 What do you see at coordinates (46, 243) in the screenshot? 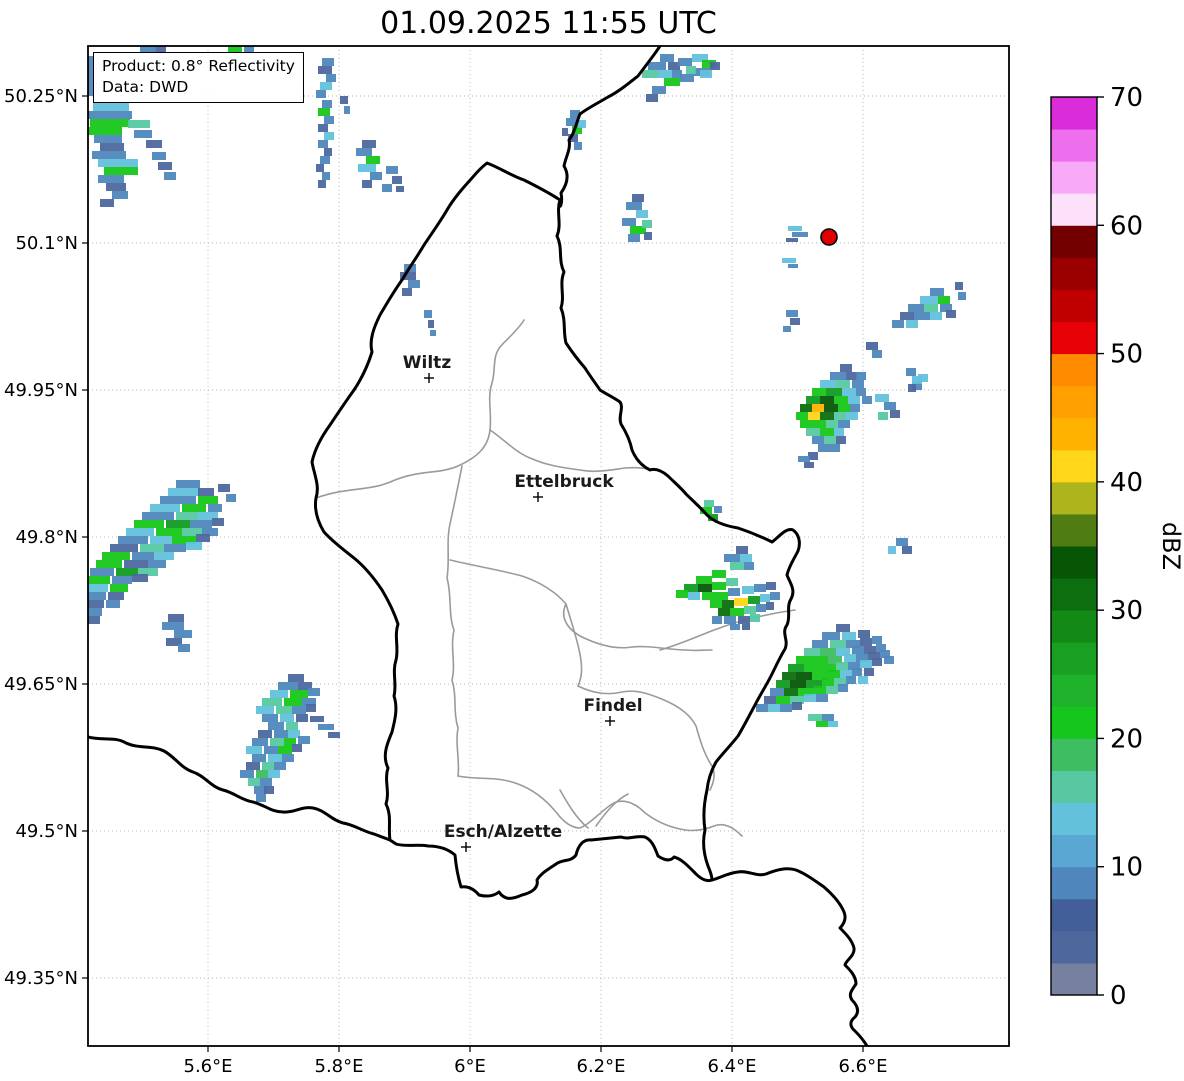
I see `lat-tick-label: 50.1°N` at bounding box center [46, 243].